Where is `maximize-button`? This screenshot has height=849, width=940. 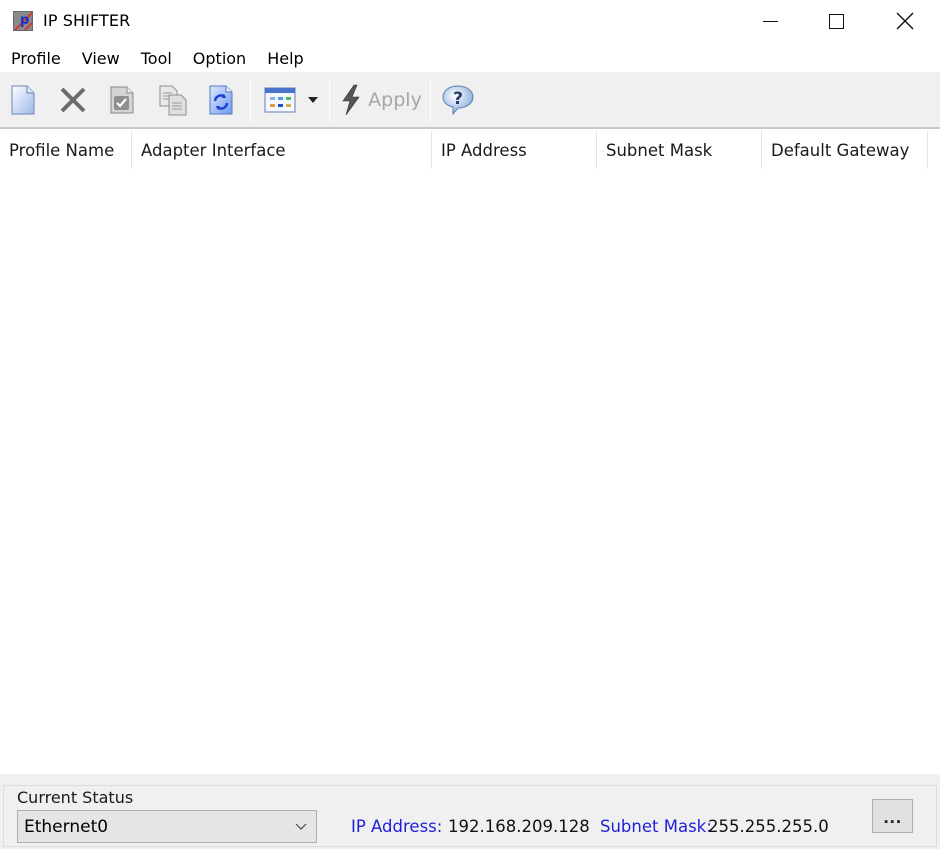 maximize-button is located at coordinates (836, 21).